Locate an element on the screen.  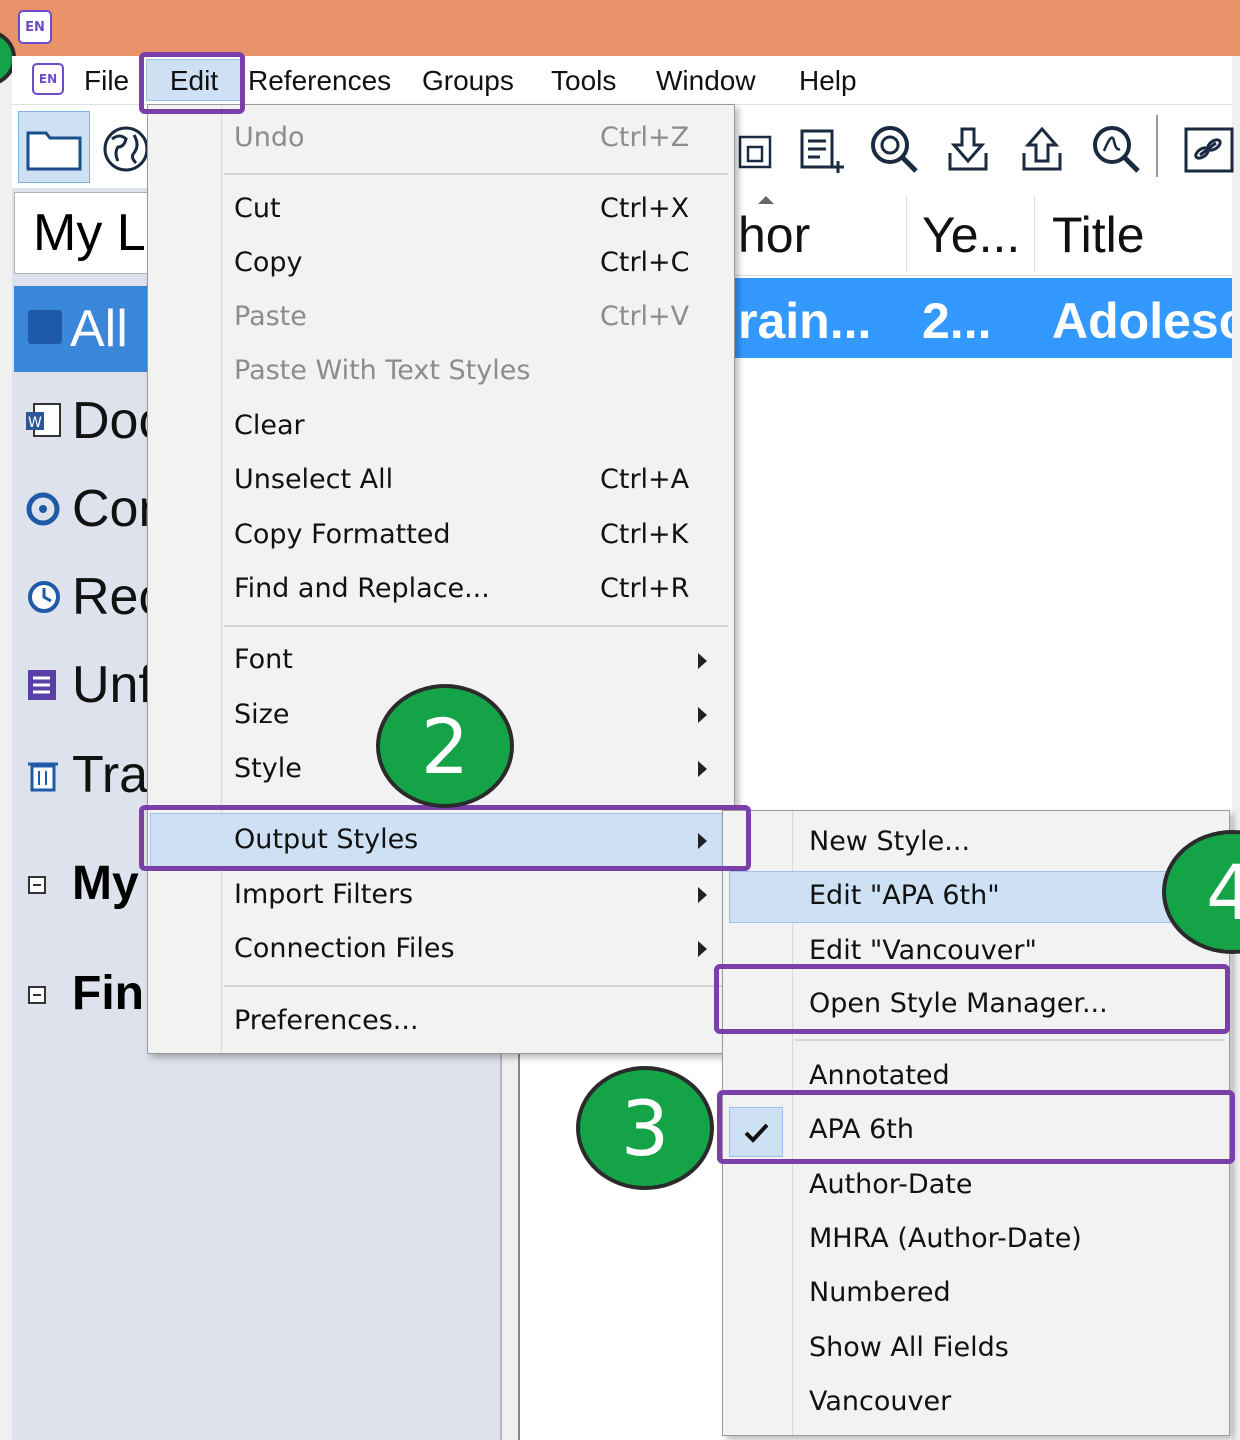
menu-item-cut: Cut is located at coordinates (257, 209).